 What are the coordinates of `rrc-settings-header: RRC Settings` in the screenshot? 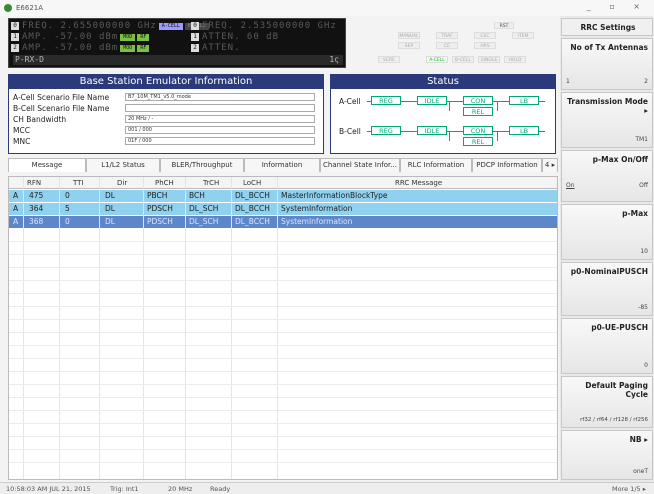 It's located at (607, 27).